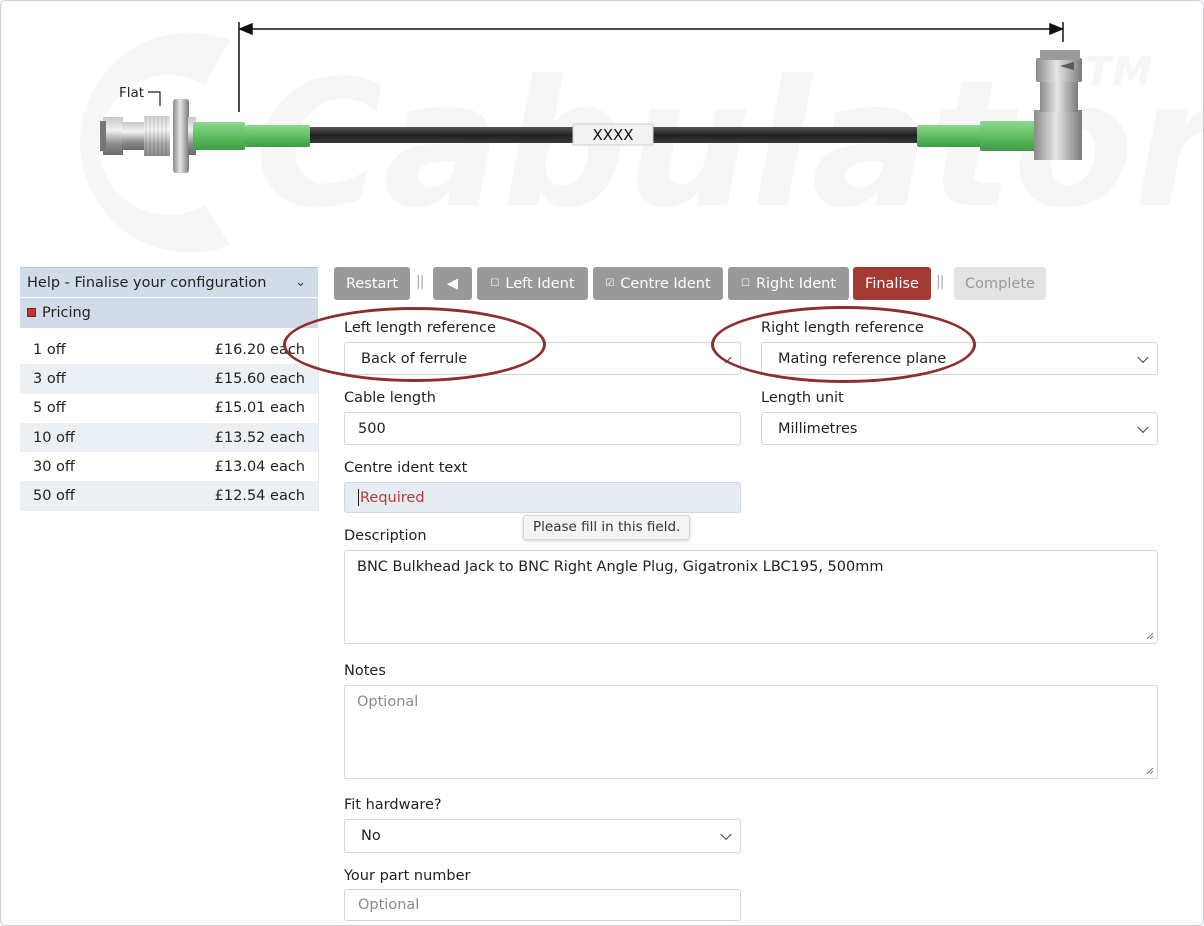  I want to click on help-panel-header: Help - Finalise your configuration ⌄, so click(169, 282).